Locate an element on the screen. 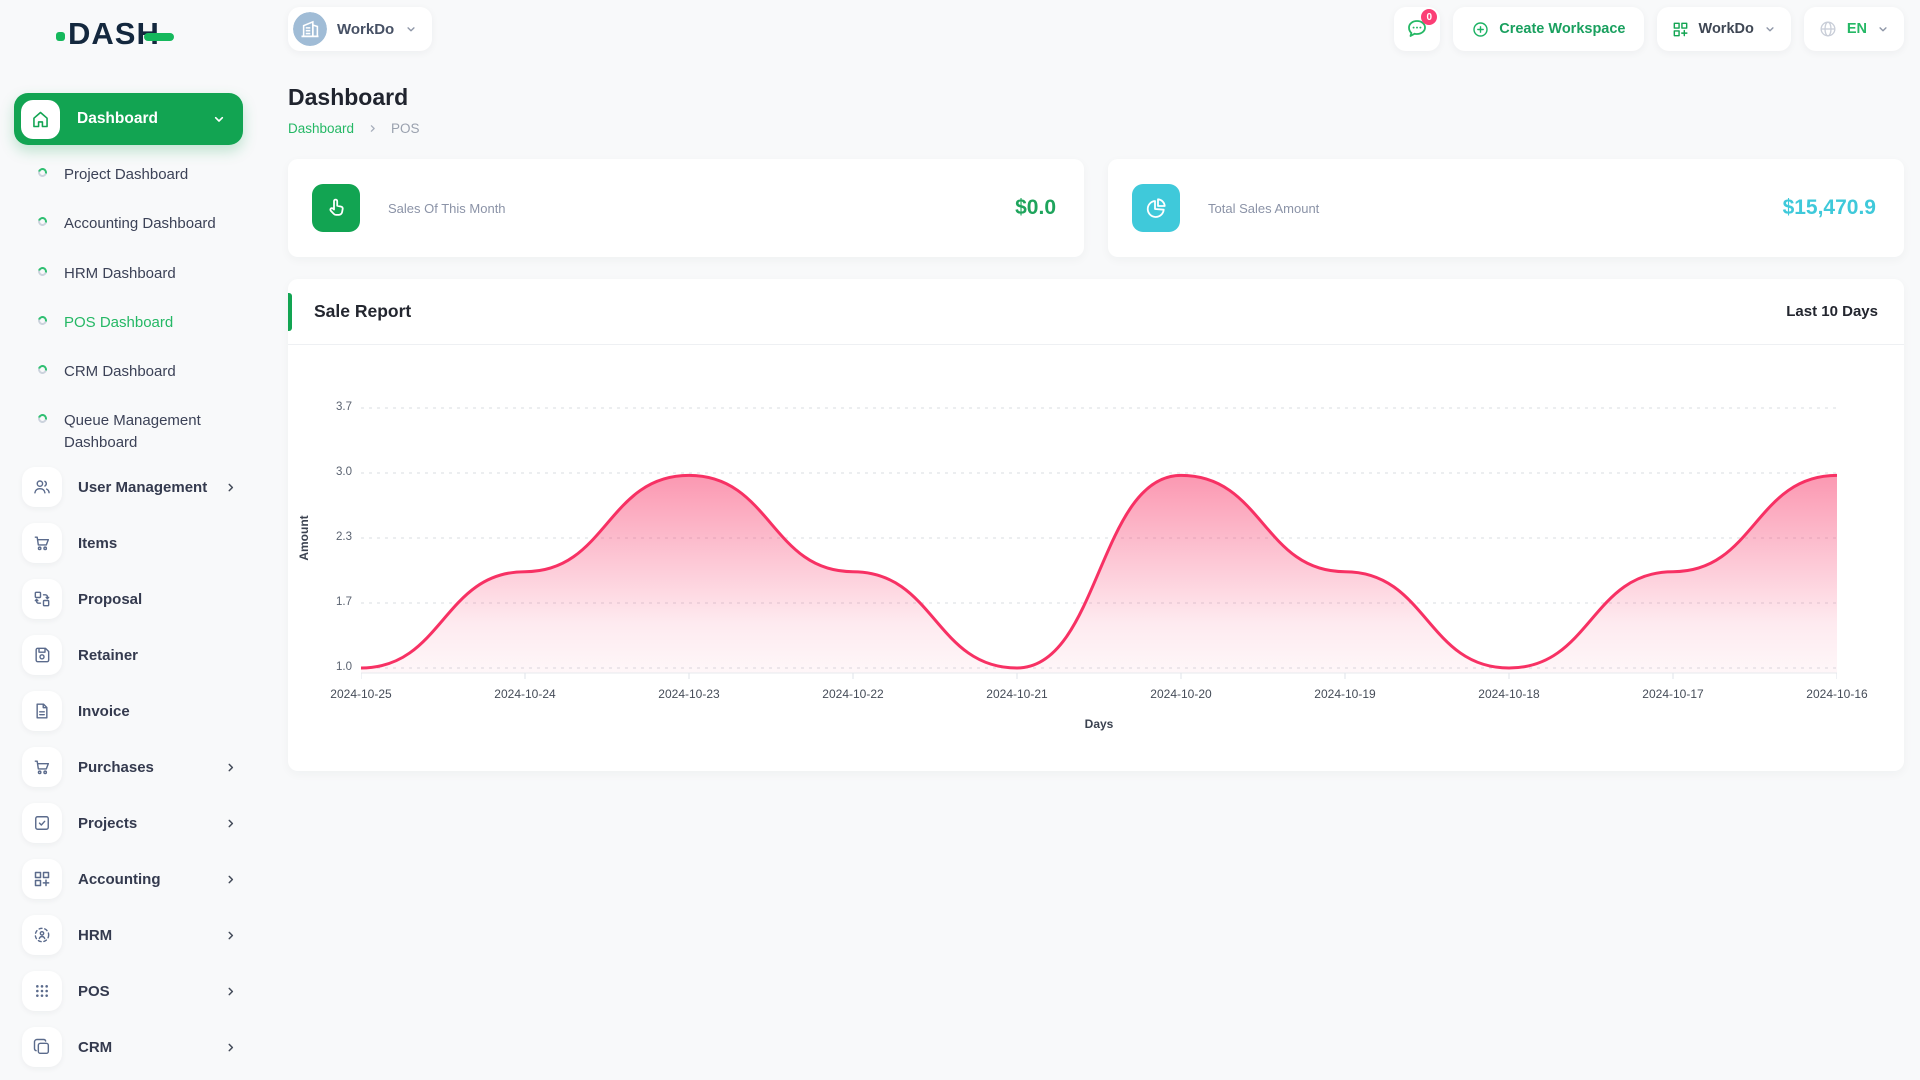 This screenshot has height=1080, width=1920. dots-grid-icon is located at coordinates (42, 991).